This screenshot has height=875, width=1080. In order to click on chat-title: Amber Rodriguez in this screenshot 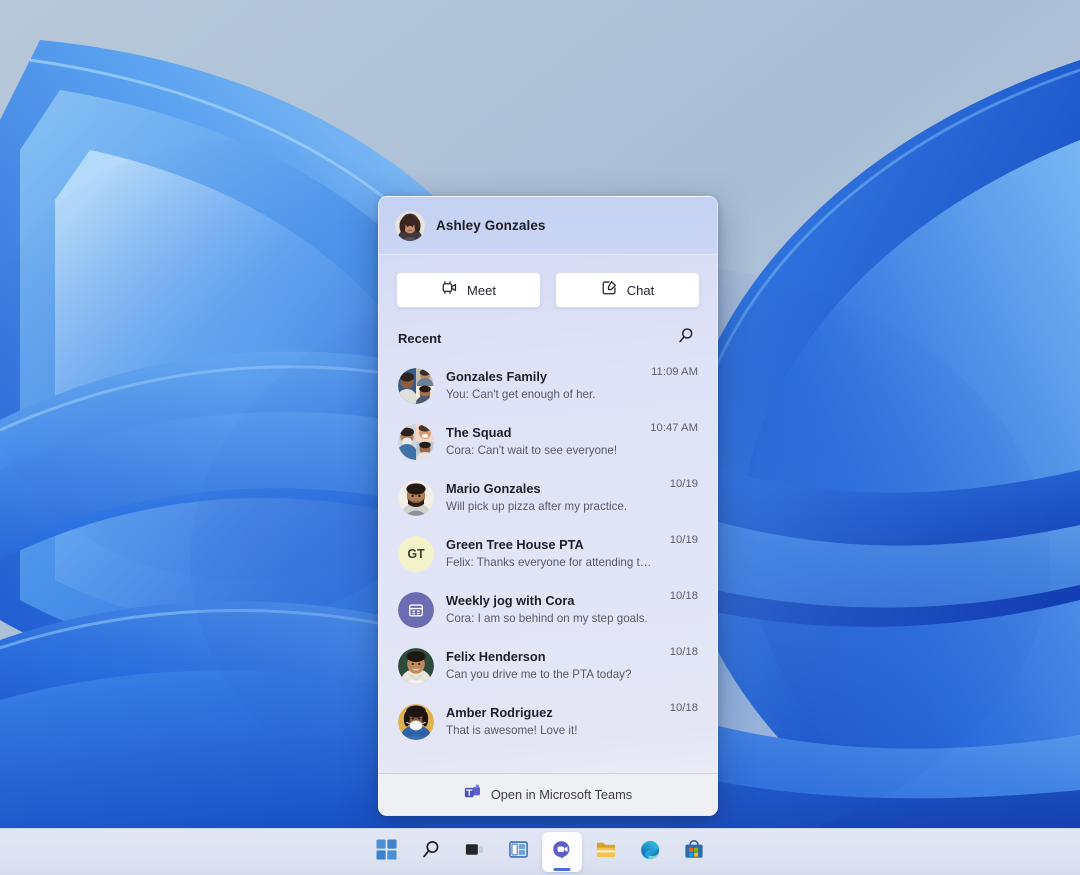, I will do `click(499, 713)`.